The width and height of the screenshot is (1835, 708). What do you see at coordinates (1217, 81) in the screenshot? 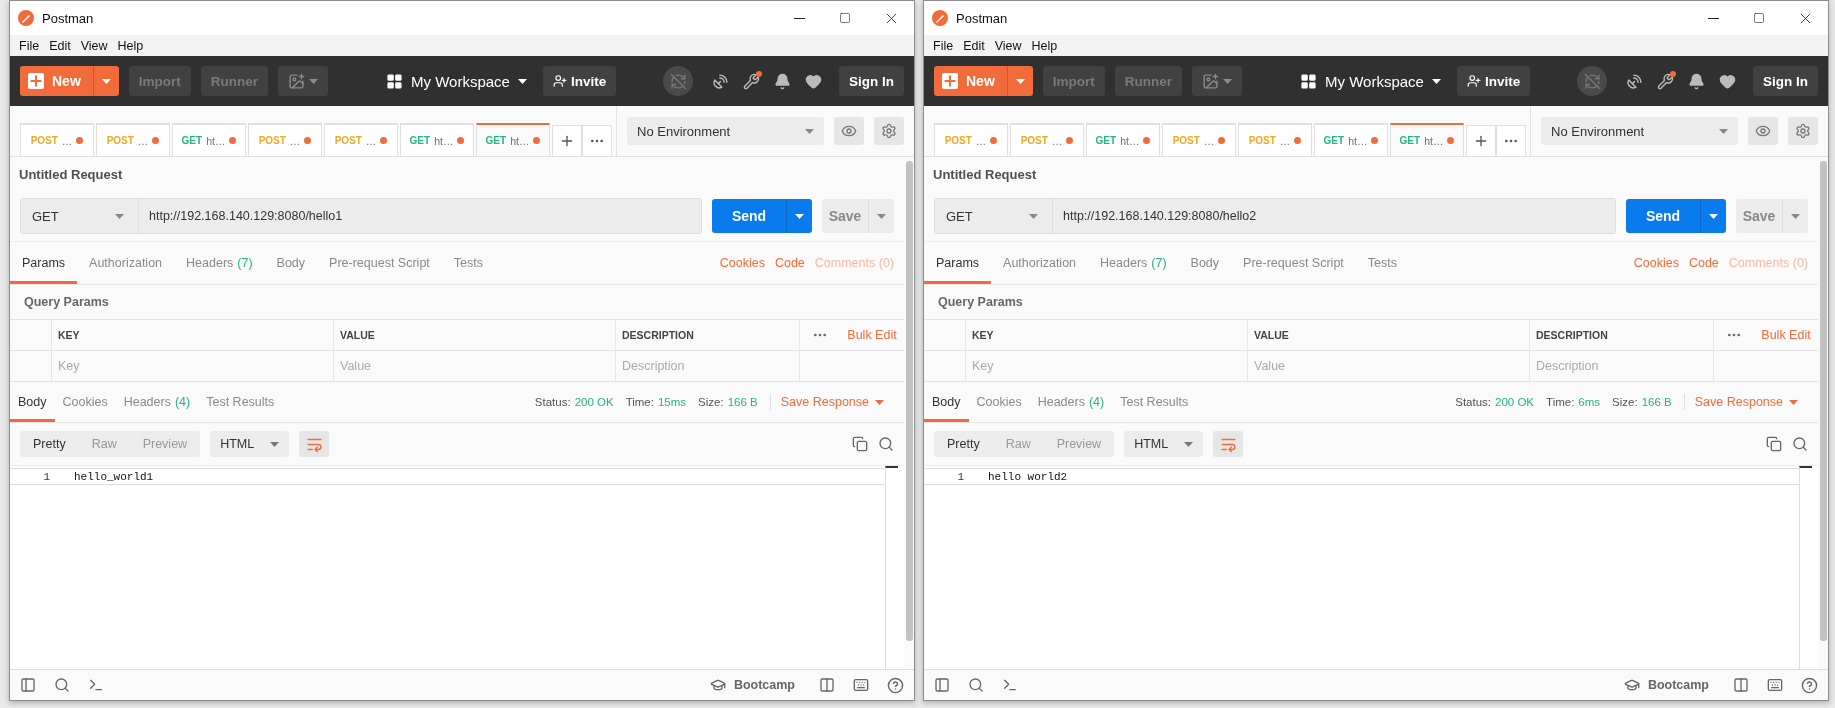
I see `new-window-button` at bounding box center [1217, 81].